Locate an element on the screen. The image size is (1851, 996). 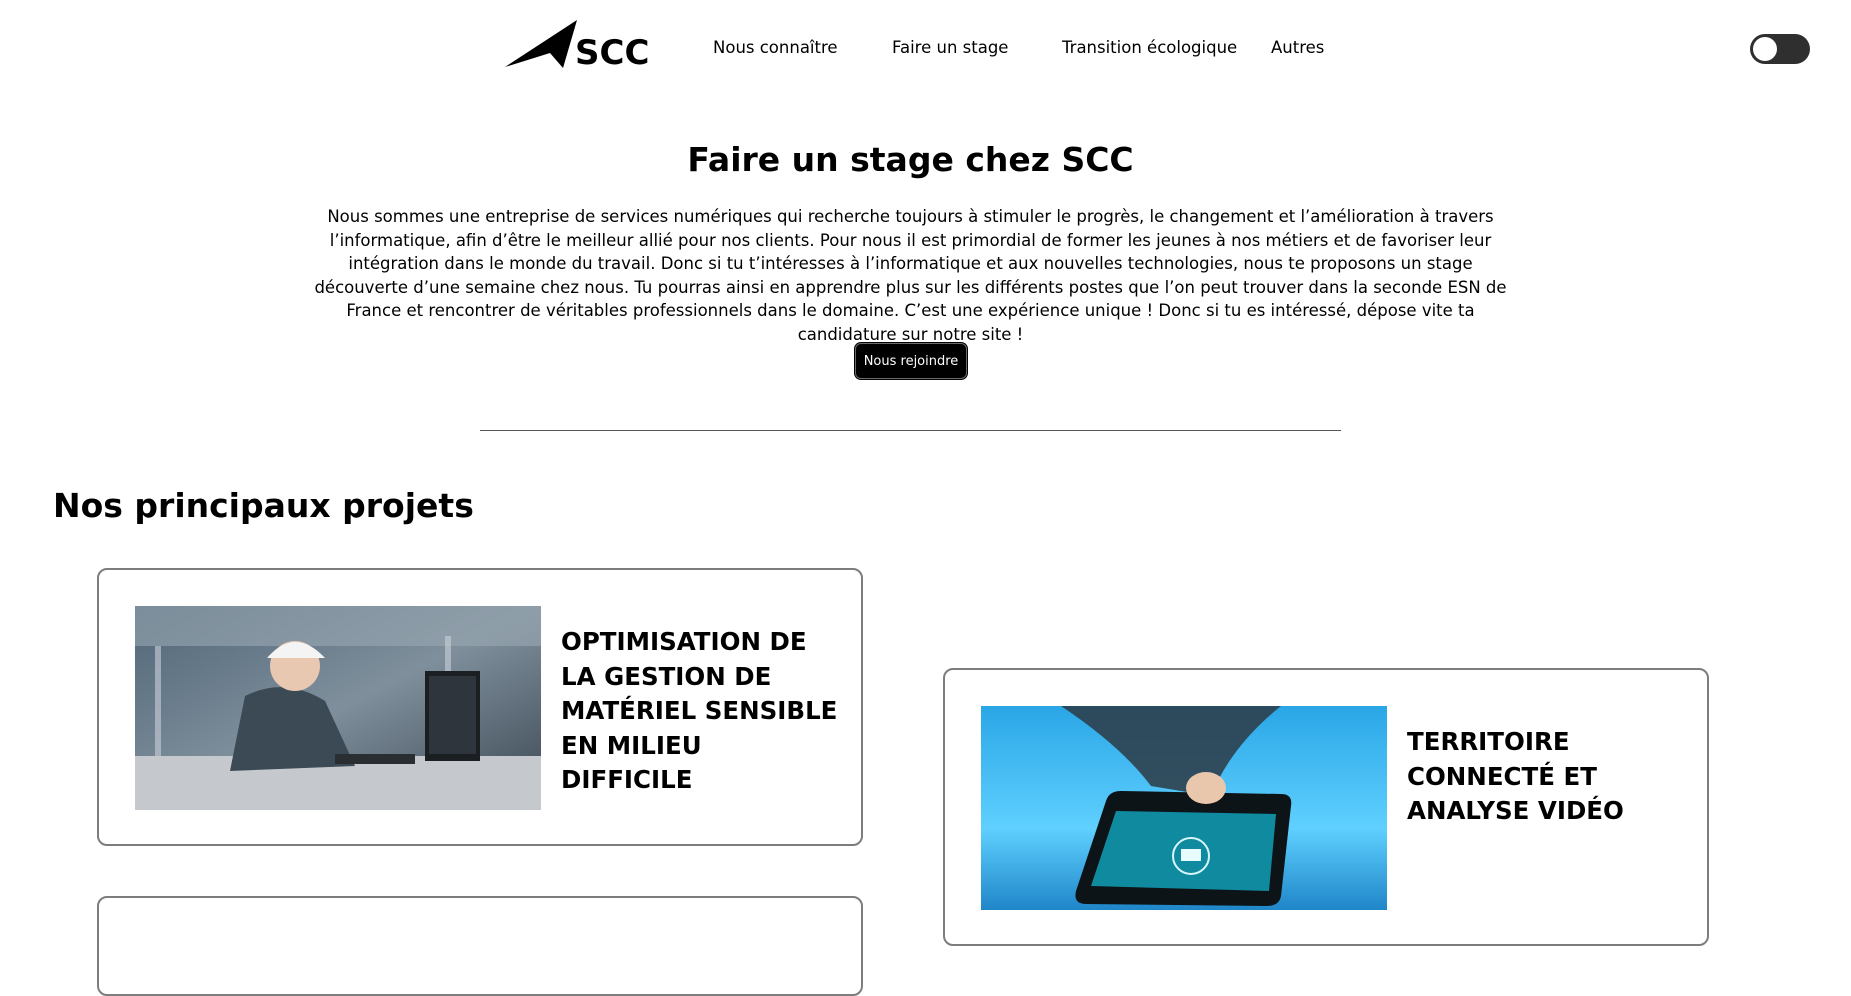
nav-faire-un-stage: Faire un stage is located at coordinates (950, 47).